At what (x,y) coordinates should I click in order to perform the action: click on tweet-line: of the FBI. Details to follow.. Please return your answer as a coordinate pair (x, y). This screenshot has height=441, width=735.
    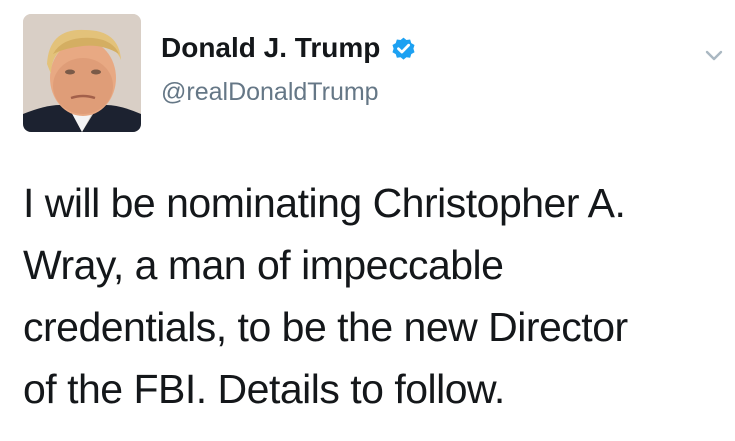
    Looking at the image, I should click on (264, 389).